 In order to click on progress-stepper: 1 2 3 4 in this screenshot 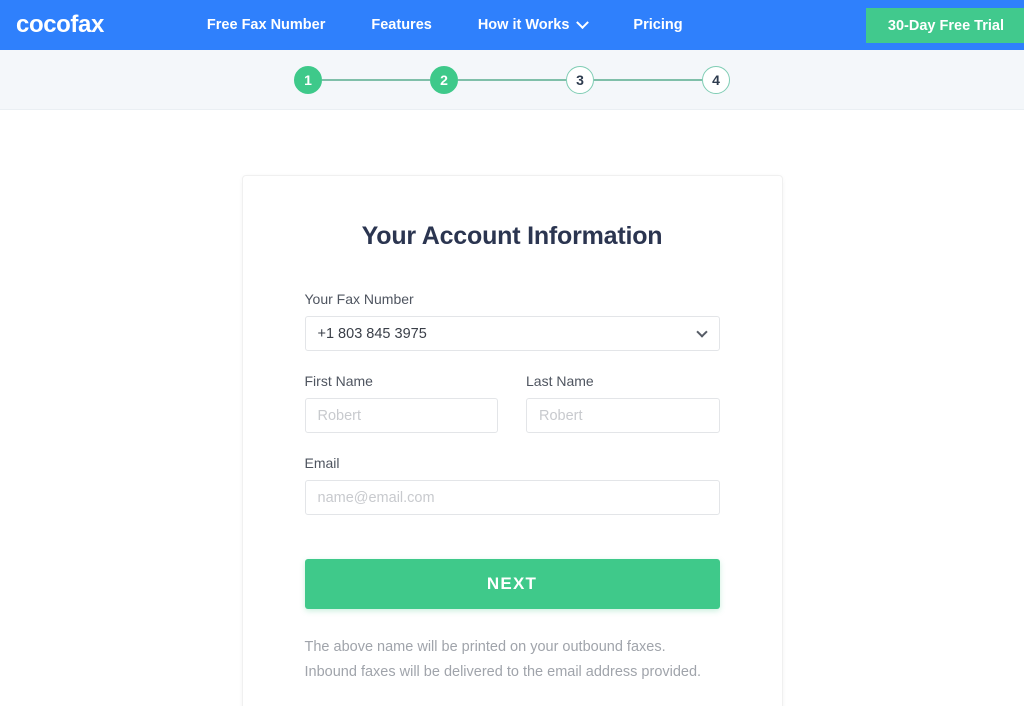, I will do `click(512, 79)`.